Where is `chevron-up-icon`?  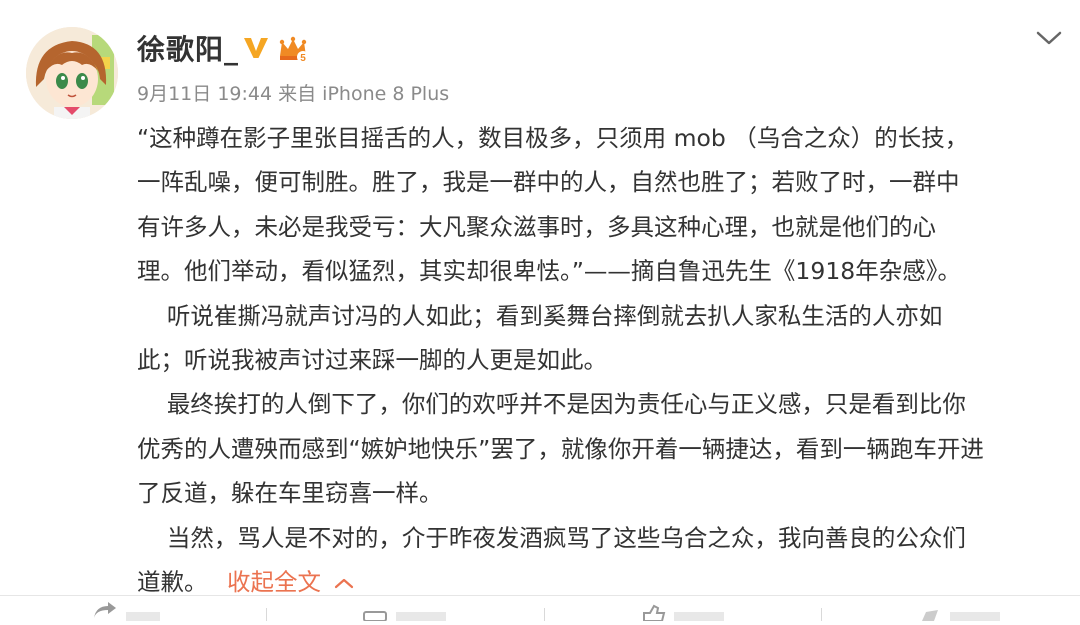 chevron-up-icon is located at coordinates (344, 584).